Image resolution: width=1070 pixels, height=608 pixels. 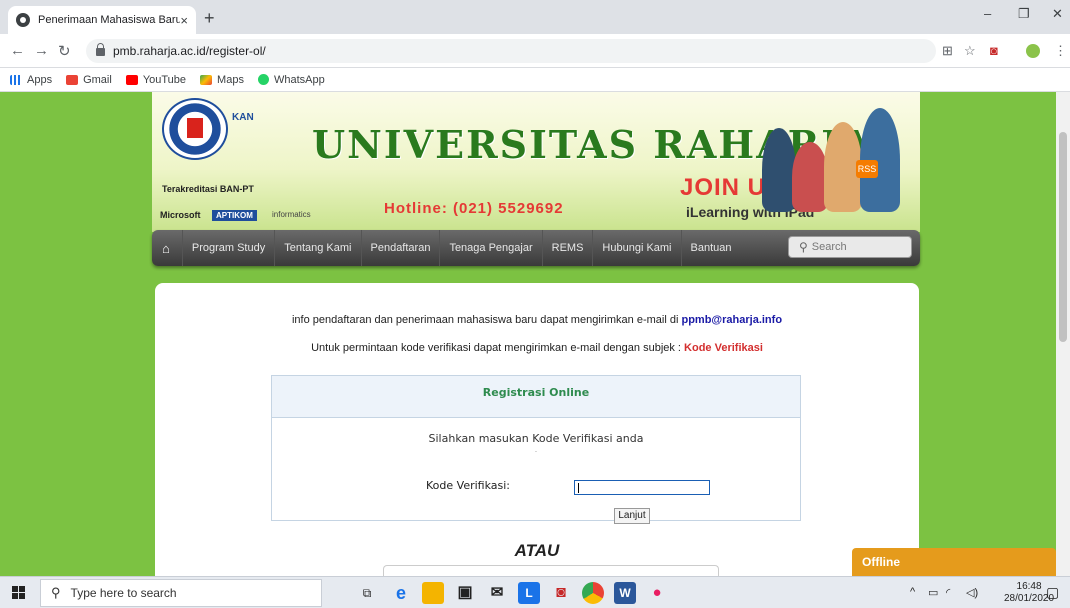 I want to click on edge-icon: e, so click(x=401, y=593).